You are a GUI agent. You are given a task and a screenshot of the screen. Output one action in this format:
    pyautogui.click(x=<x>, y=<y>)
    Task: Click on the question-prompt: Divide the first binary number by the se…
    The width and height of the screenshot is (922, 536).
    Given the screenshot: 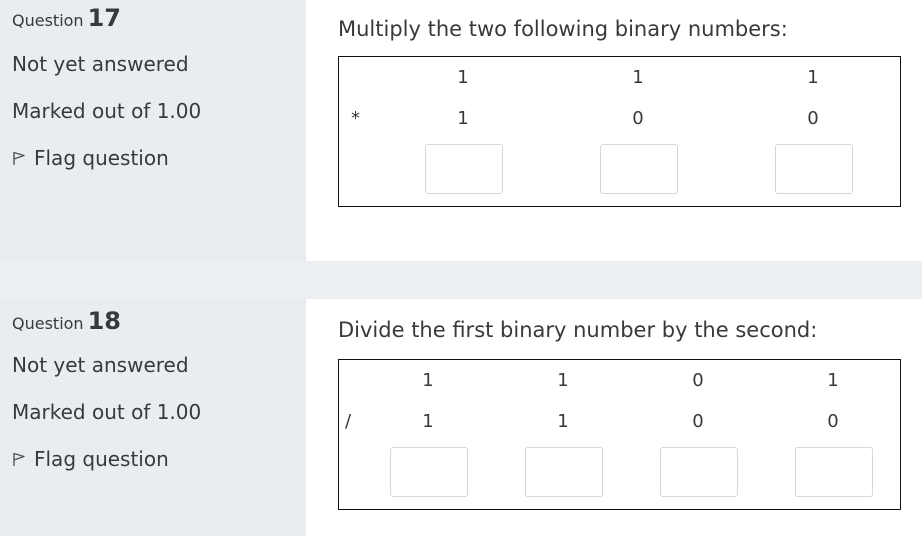 What is the action you would take?
    pyautogui.click(x=578, y=330)
    